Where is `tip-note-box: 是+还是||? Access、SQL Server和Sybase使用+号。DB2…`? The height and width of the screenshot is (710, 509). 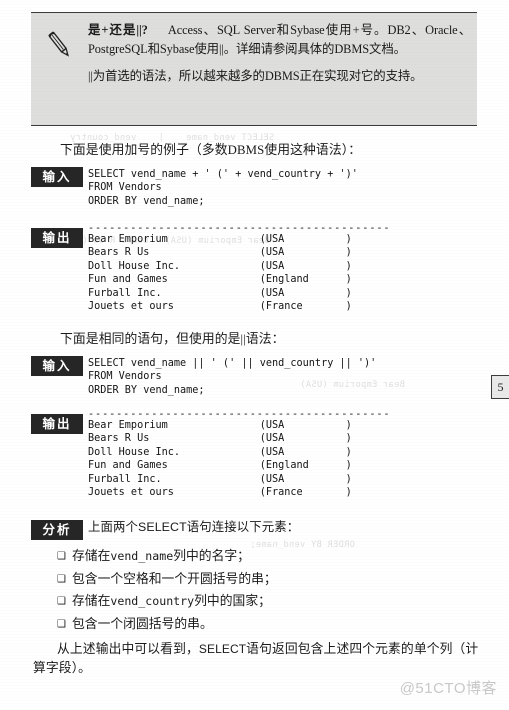
tip-note-box: 是+还是||? Access、SQL Server和Sybase使用+号。DB2… is located at coordinates (254, 69).